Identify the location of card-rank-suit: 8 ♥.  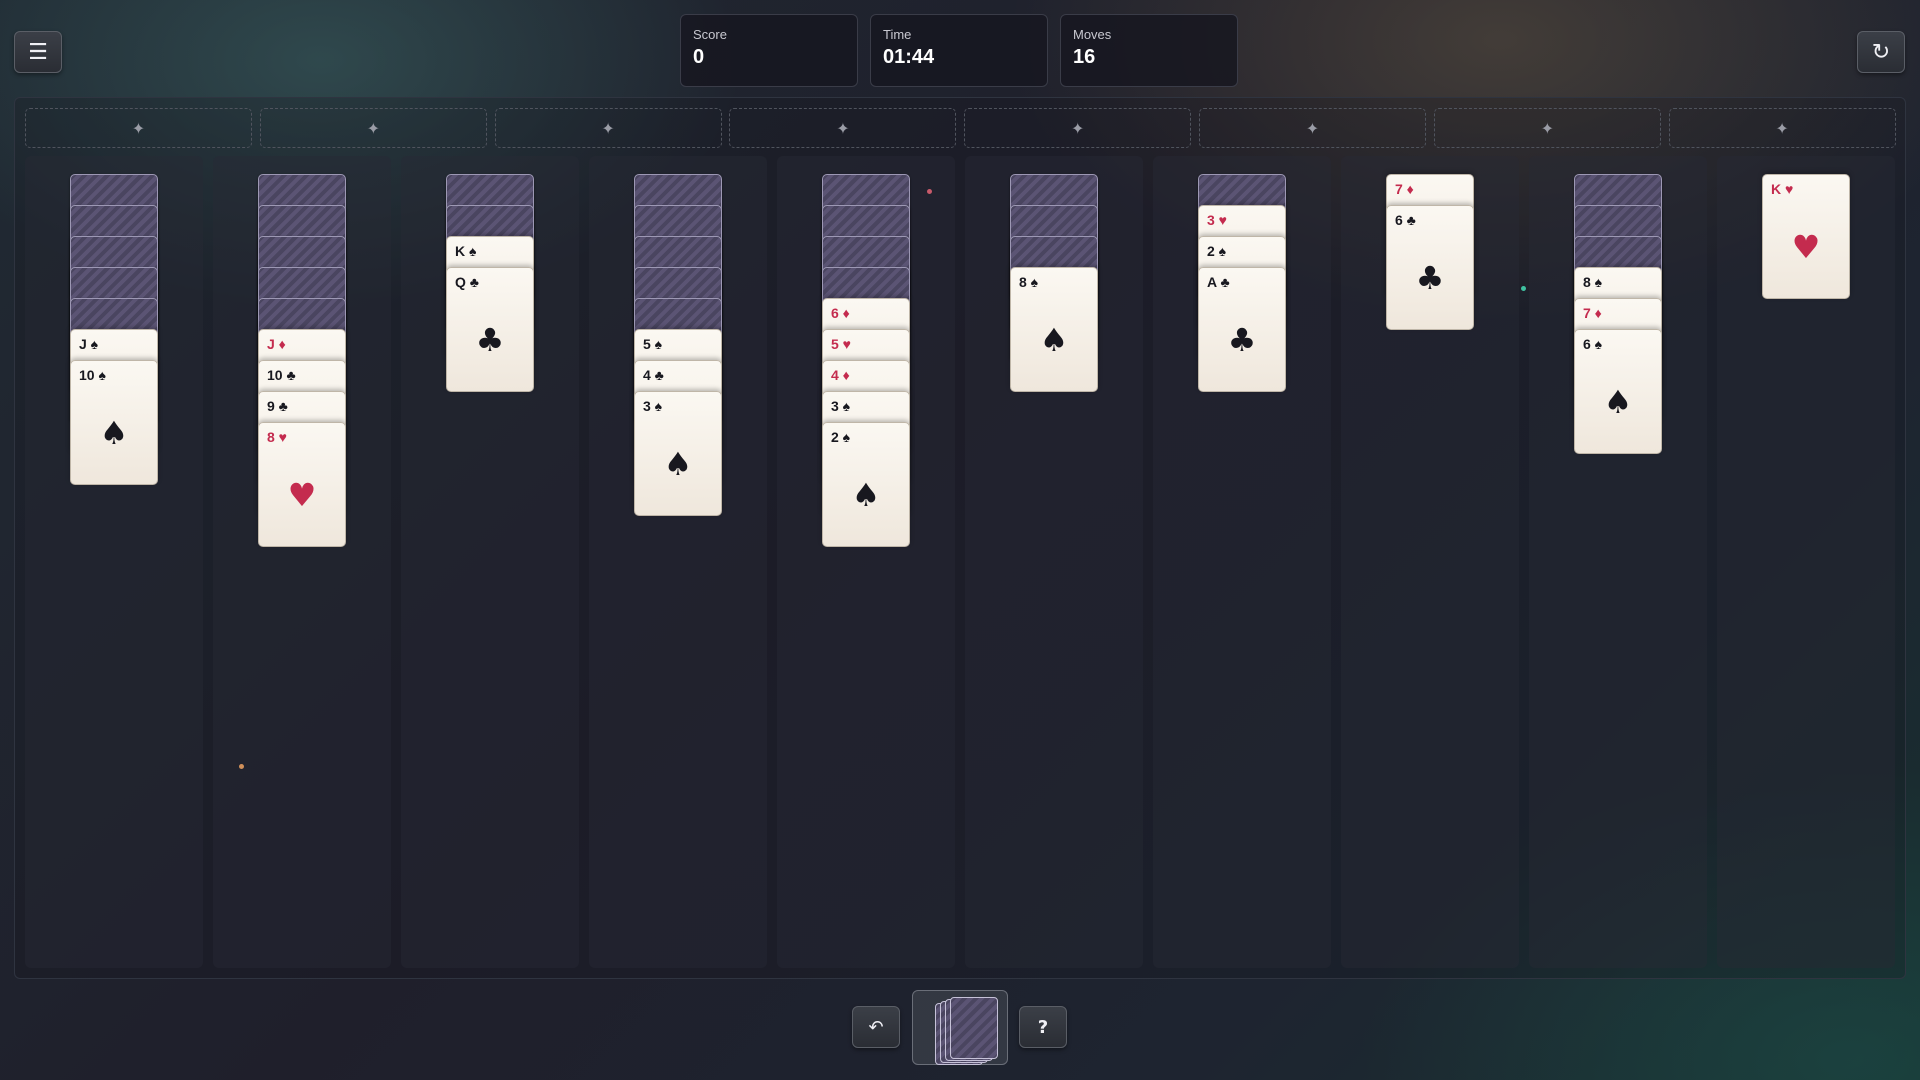
(277, 437).